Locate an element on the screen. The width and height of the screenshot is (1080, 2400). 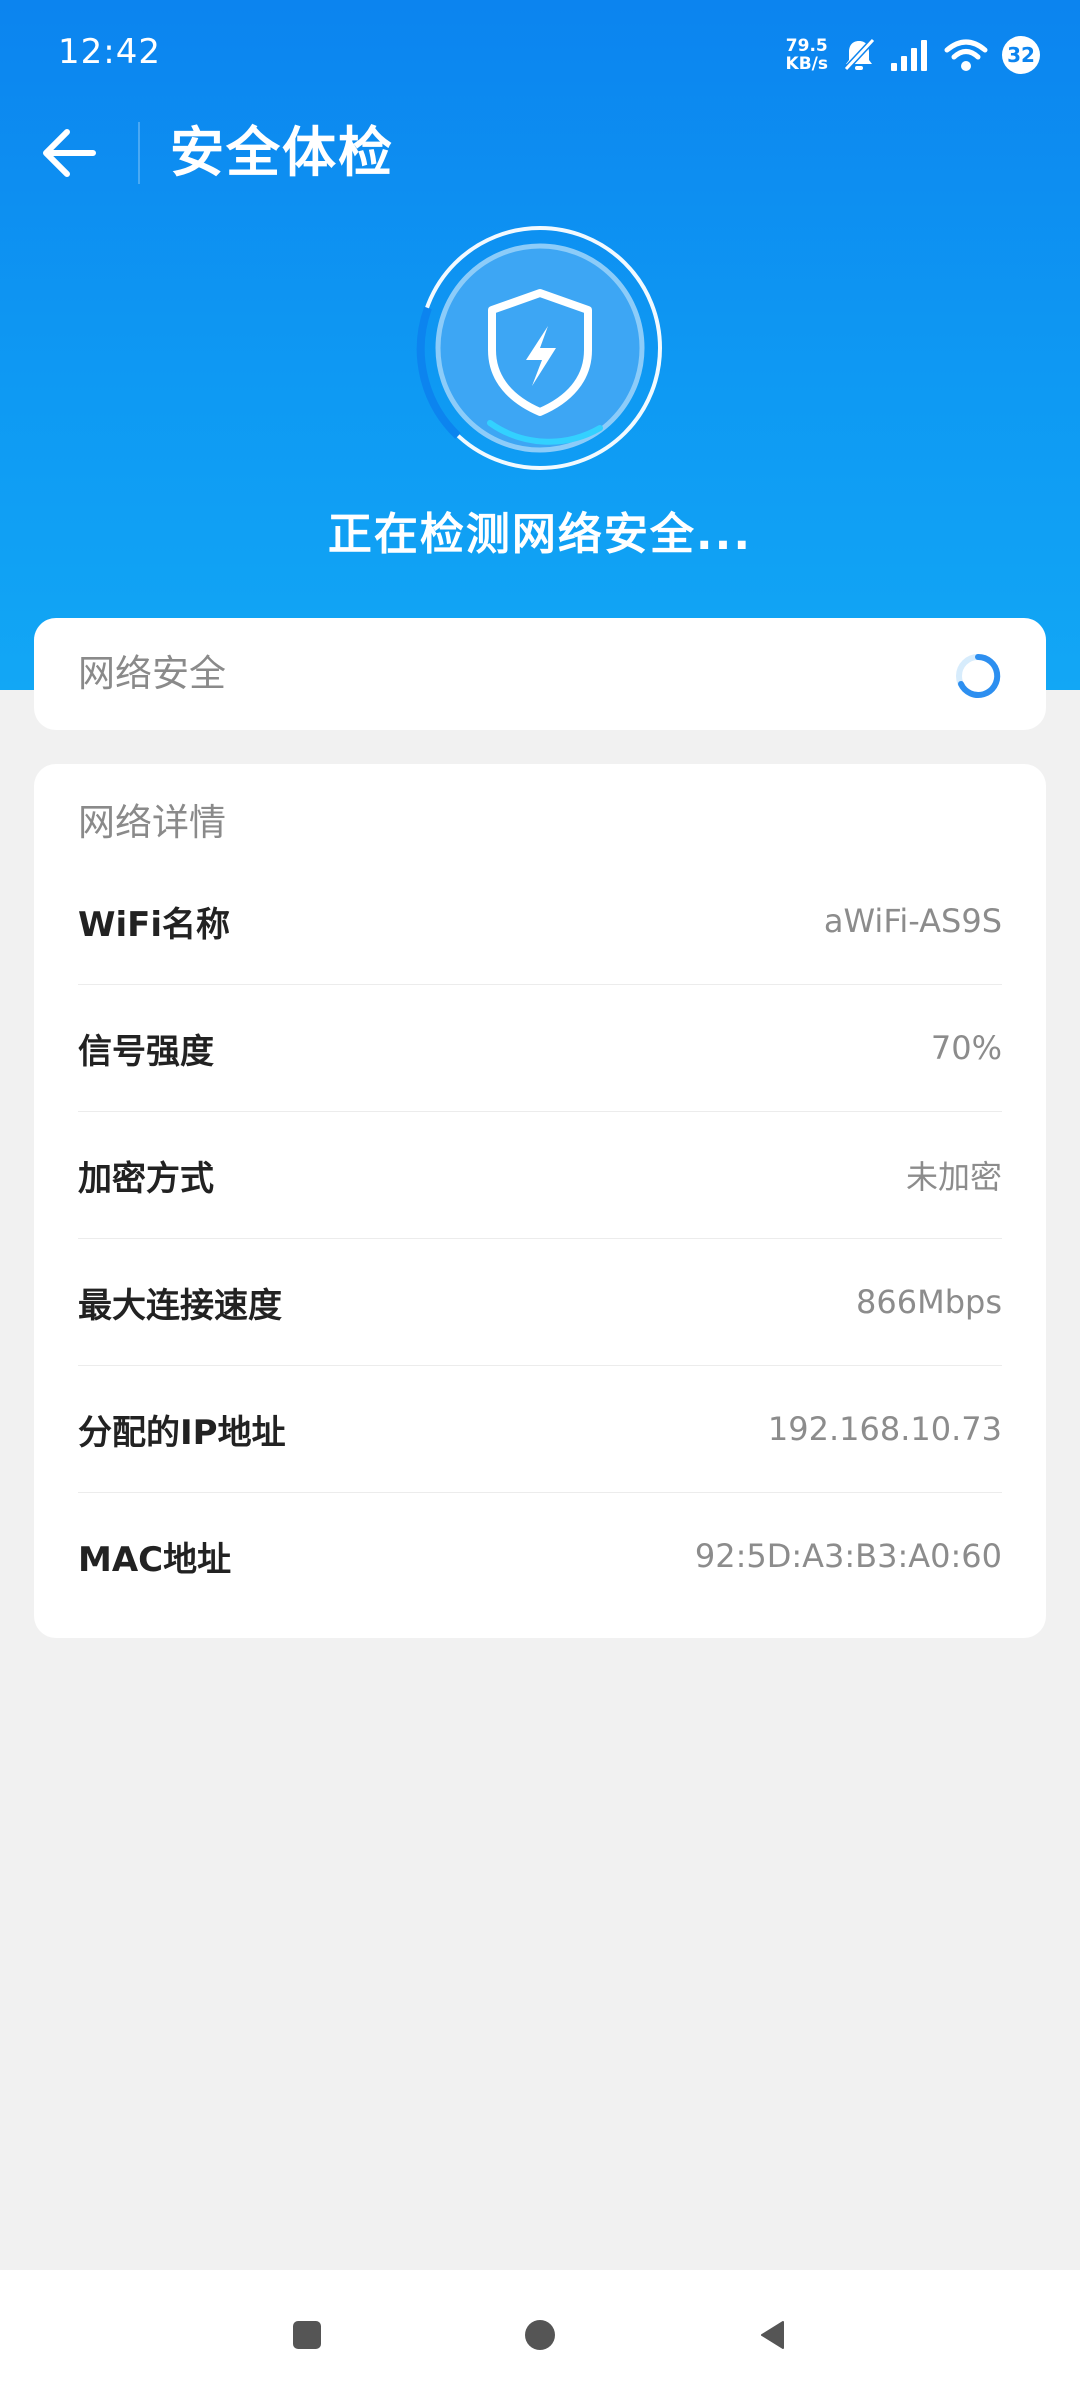
detail-label: WiFi名称 is located at coordinates (154, 924).